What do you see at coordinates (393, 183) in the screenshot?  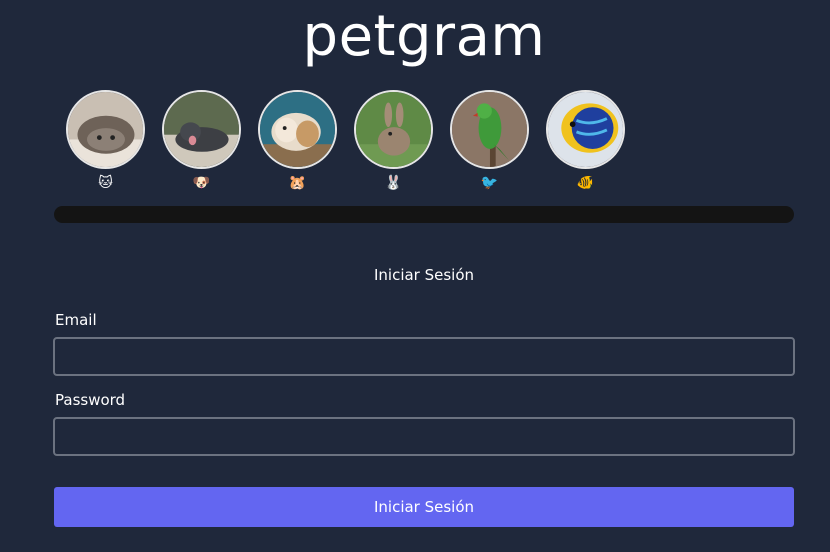 I see `category-emoji: 🐰` at bounding box center [393, 183].